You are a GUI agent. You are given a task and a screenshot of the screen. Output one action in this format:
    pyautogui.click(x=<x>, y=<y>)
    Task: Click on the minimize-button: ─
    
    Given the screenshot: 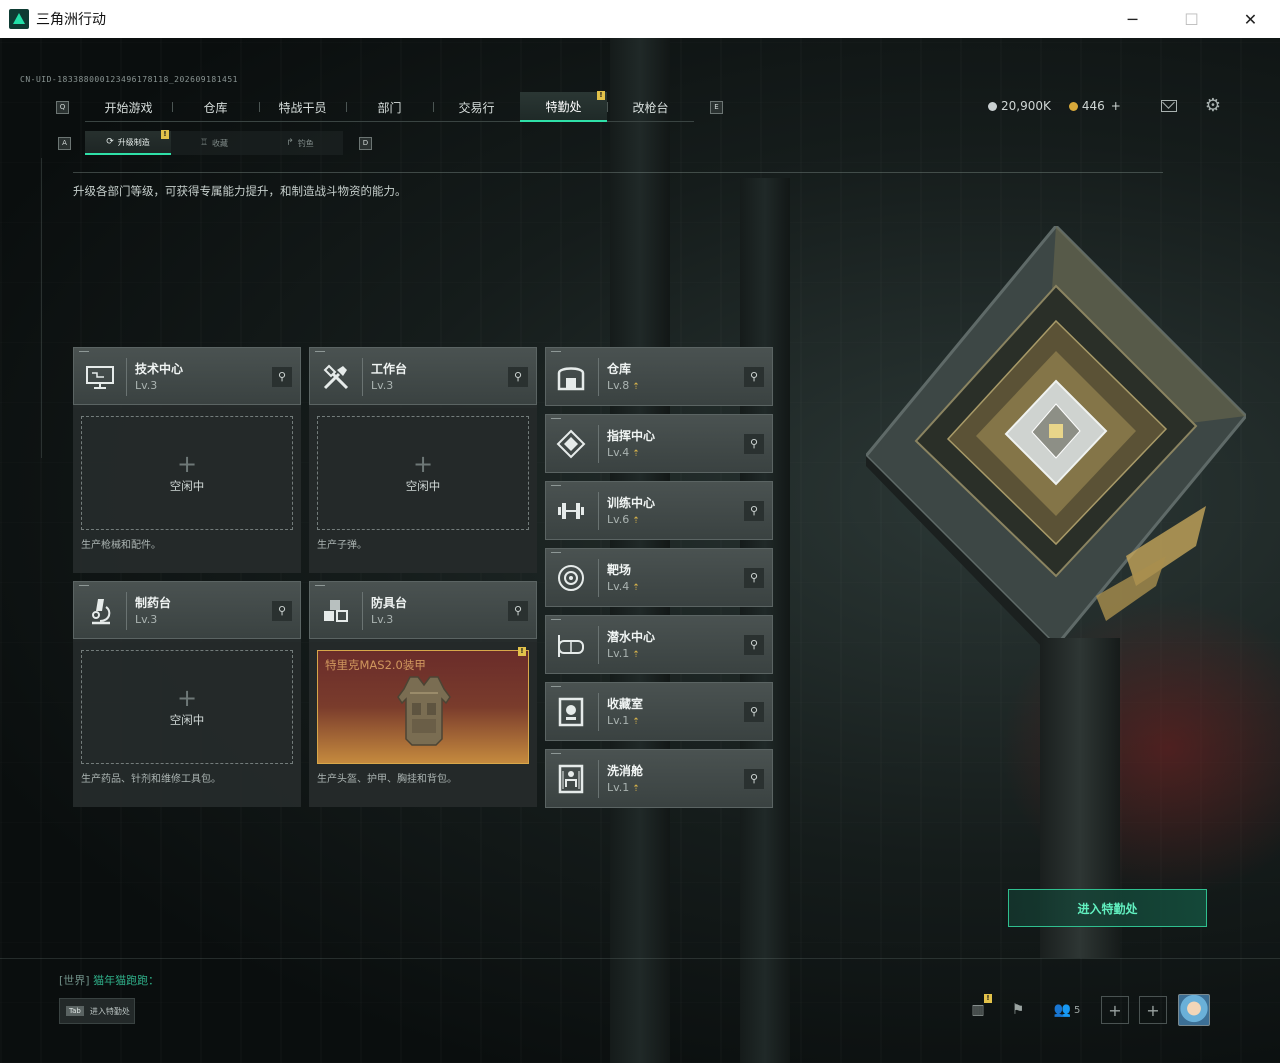 What is the action you would take?
    pyautogui.click(x=1132, y=19)
    